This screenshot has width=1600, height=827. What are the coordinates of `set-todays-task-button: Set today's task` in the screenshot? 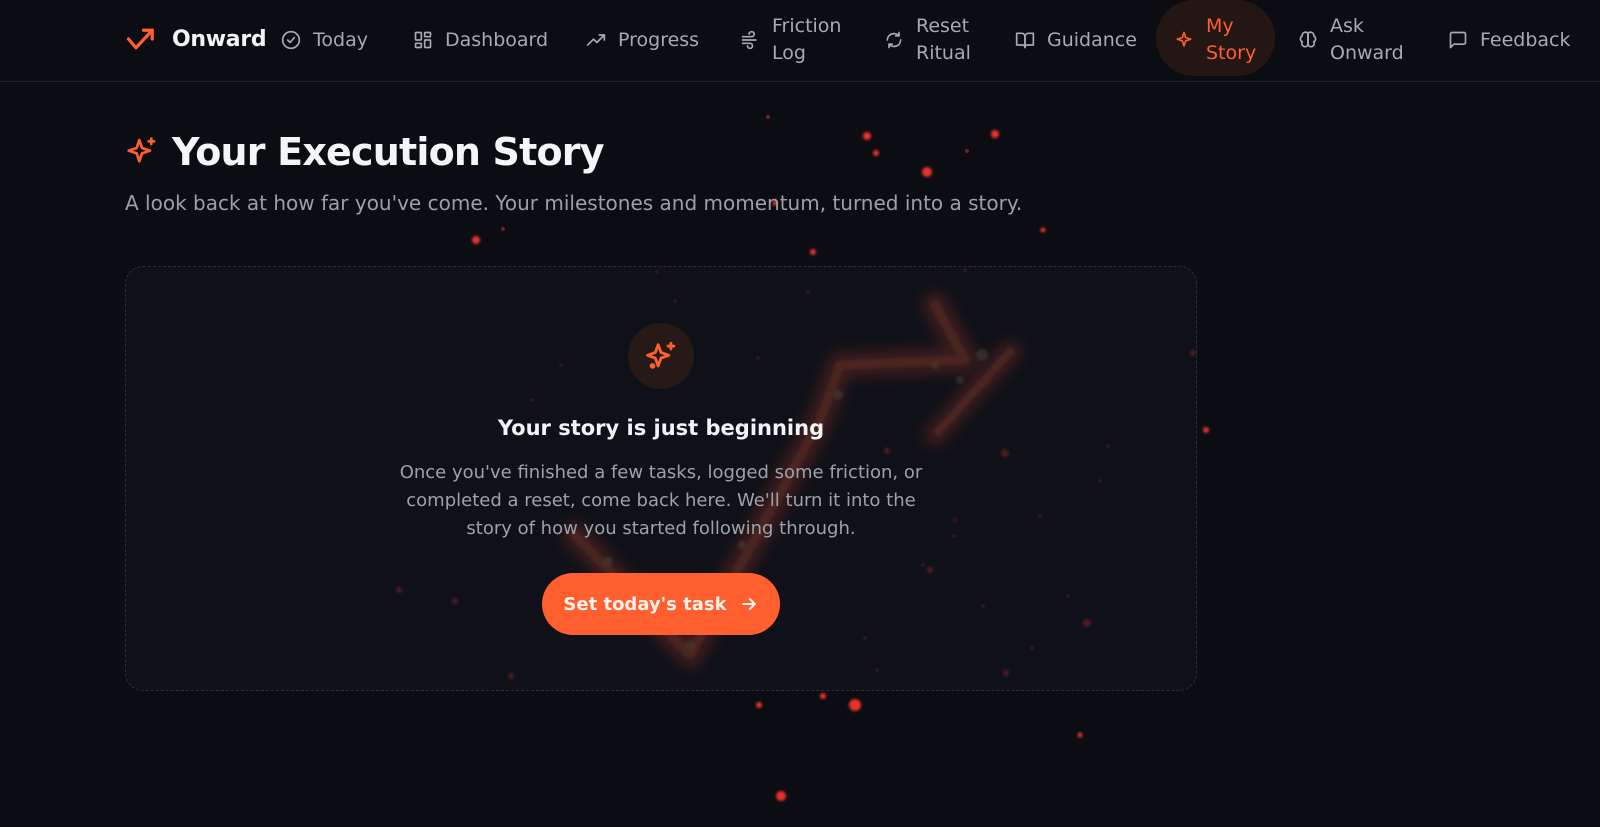 It's located at (661, 604).